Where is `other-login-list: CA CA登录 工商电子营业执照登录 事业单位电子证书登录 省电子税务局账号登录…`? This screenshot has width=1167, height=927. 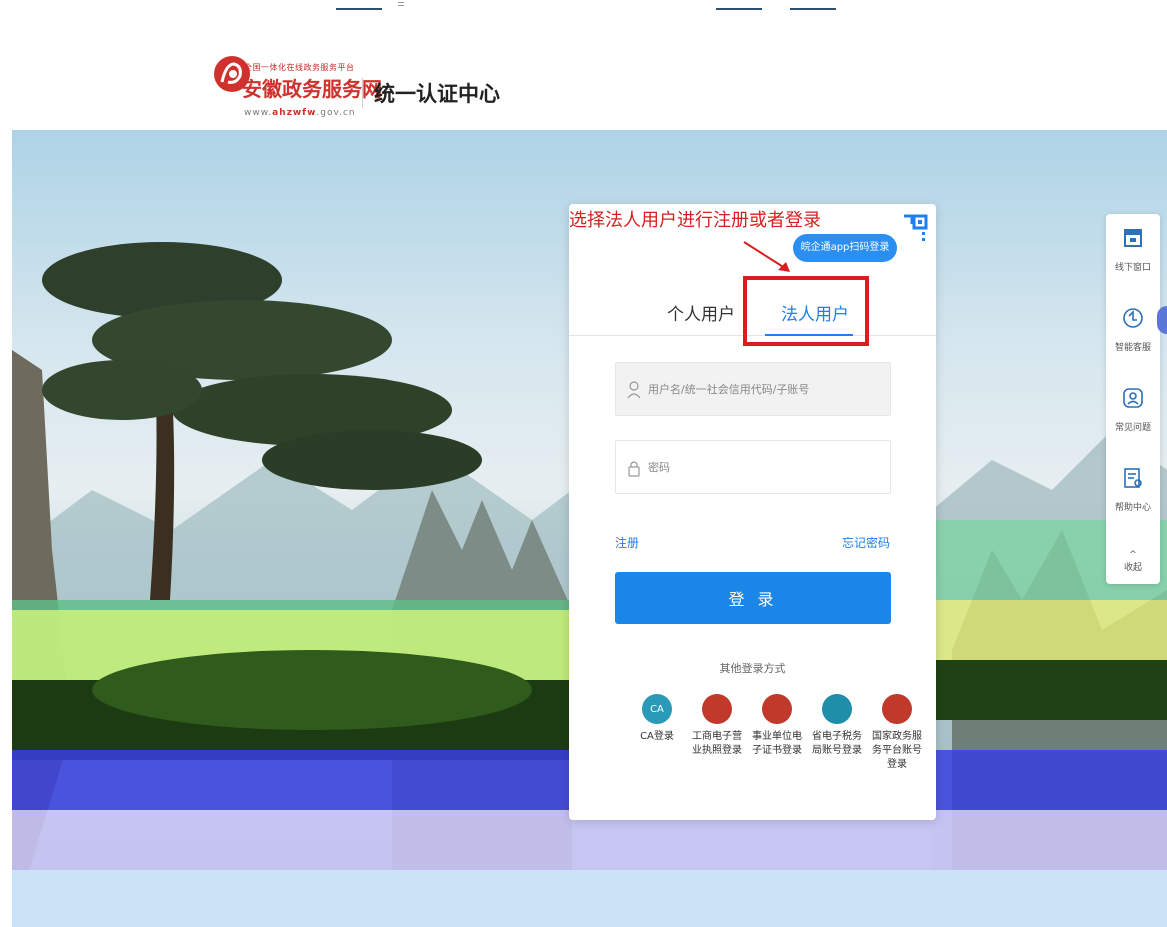
other-login-list: CA CA登录 工商电子营业执照登录 事业单位电子证书登录 省电子税务局账号登录… is located at coordinates (779, 744).